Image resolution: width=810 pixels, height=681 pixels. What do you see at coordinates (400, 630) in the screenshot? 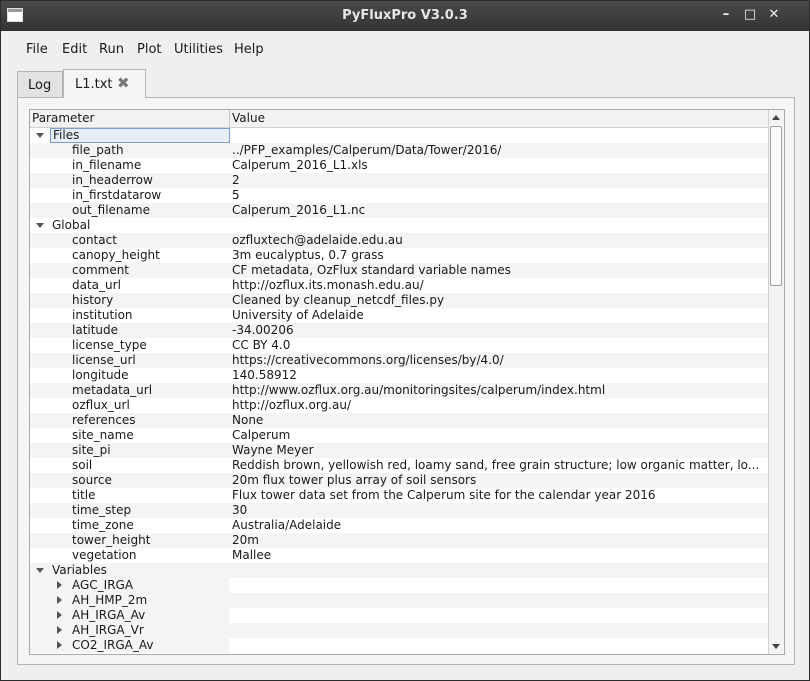
I see `tree-variable-row: AH_IRGA_Vr` at bounding box center [400, 630].